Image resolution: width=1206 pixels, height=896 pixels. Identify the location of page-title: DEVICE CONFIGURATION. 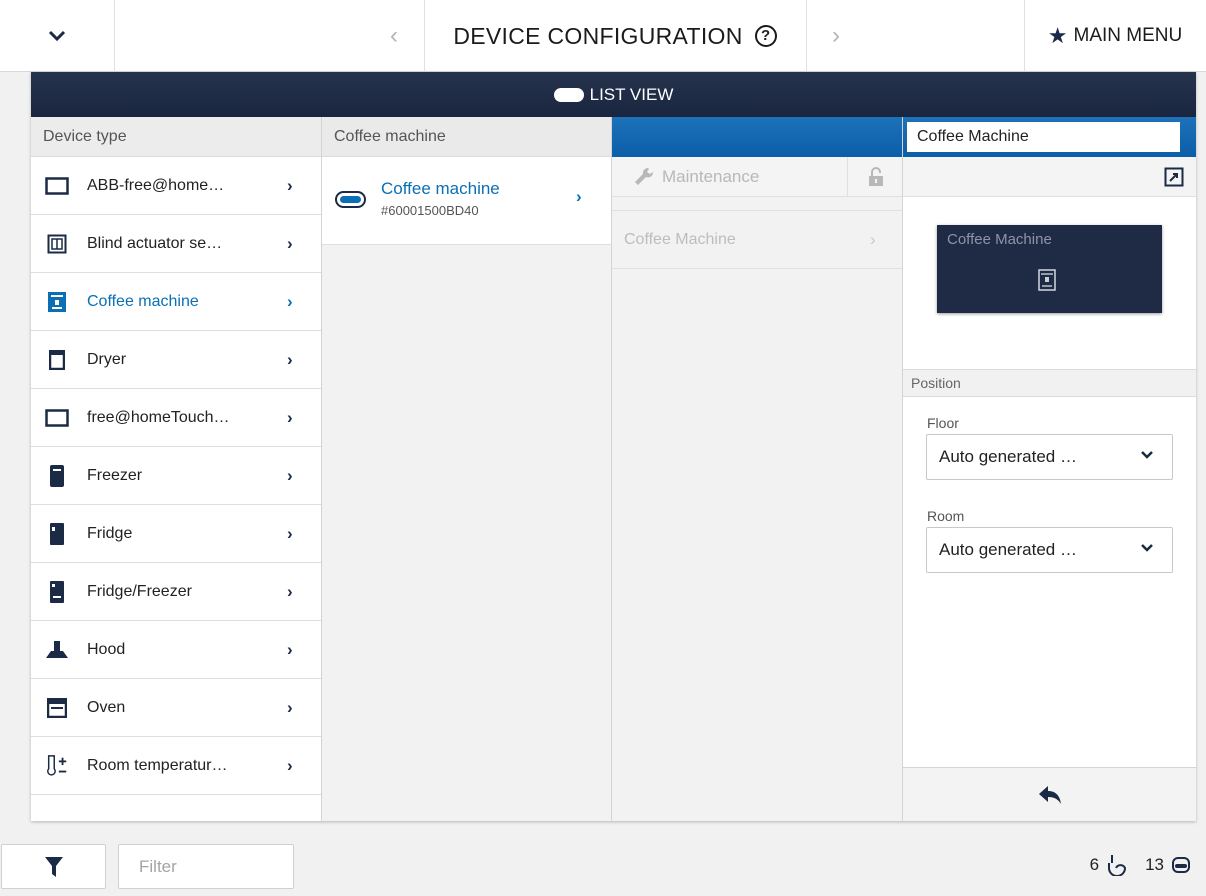
(598, 35).